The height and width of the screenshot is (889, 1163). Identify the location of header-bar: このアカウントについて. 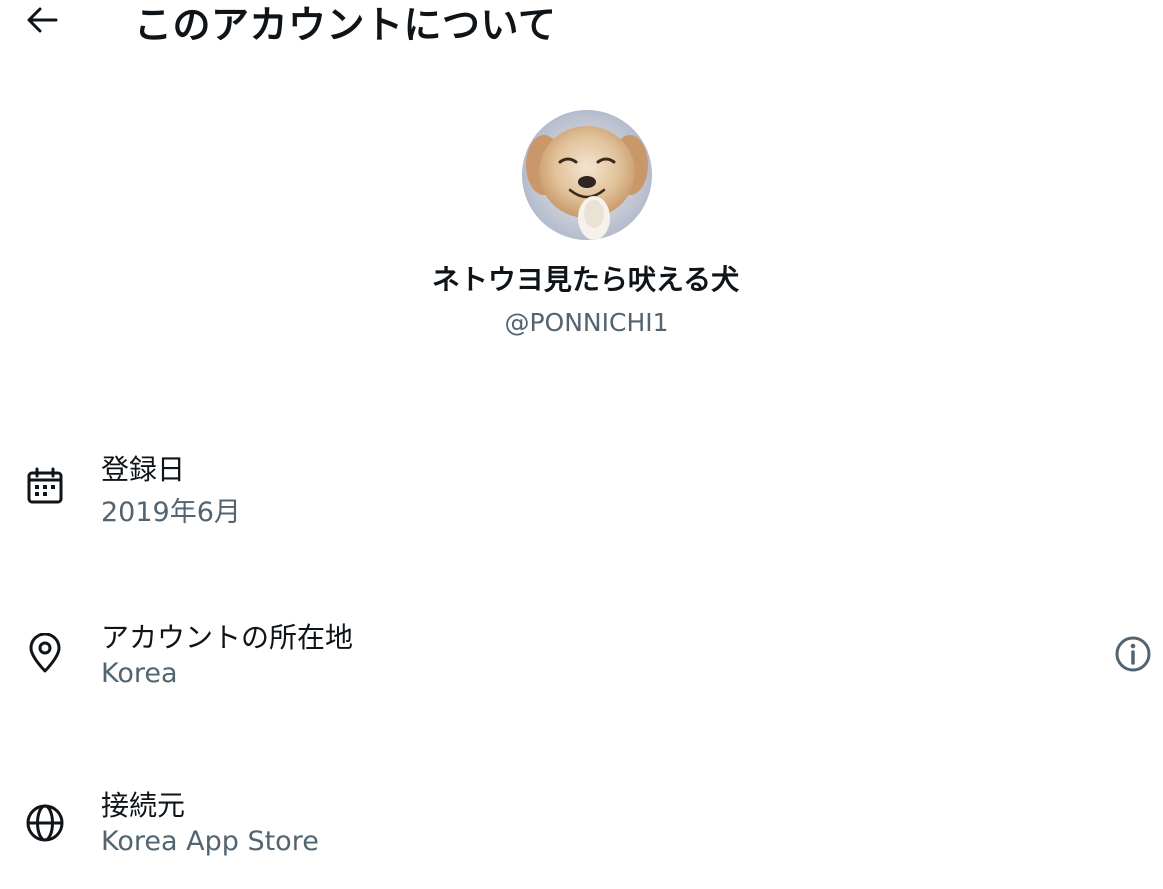
(581, 24).